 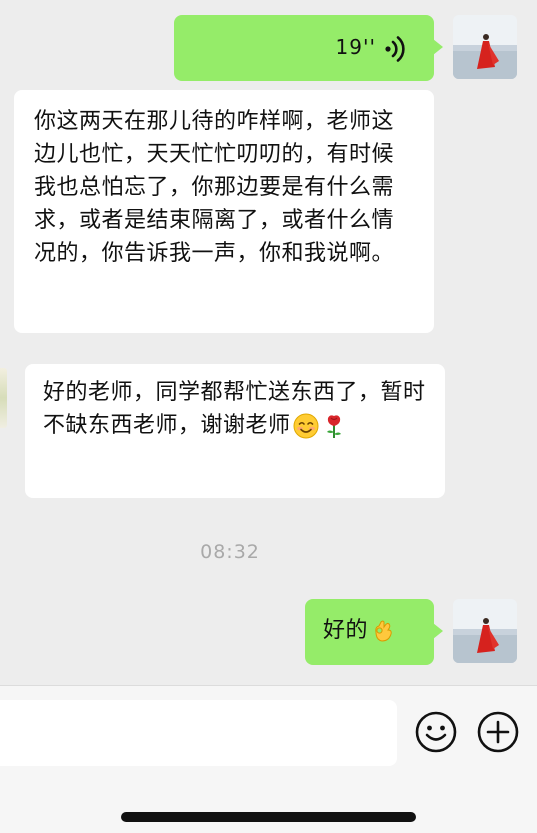 What do you see at coordinates (198, 733) in the screenshot?
I see `message-input` at bounding box center [198, 733].